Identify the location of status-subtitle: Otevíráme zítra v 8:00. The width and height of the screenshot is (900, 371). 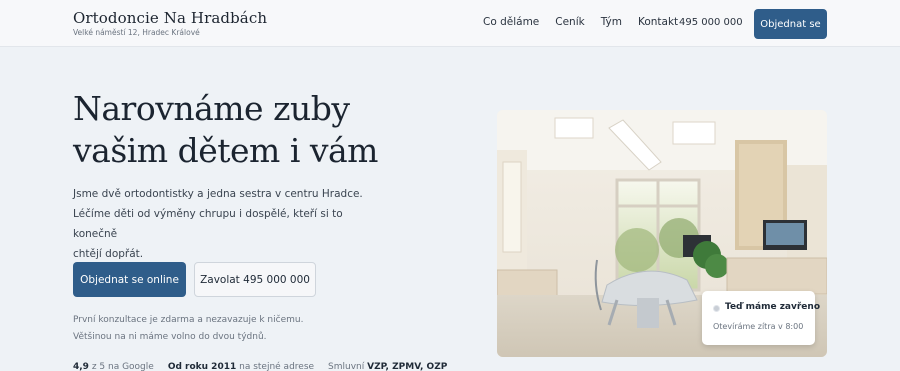
(758, 326).